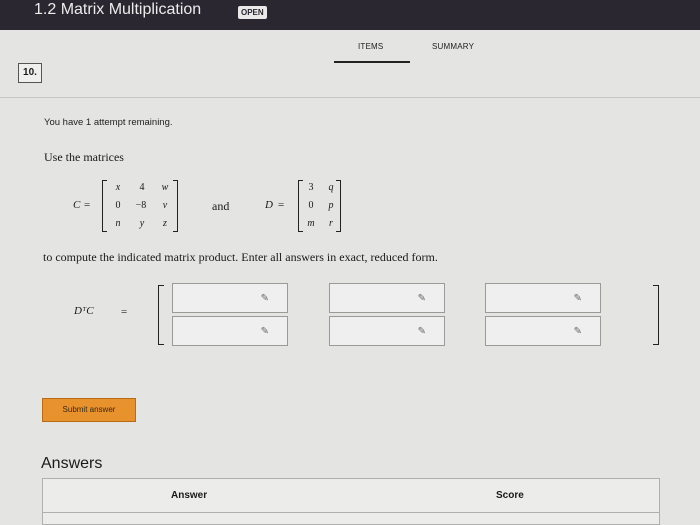 The image size is (700, 525). What do you see at coordinates (350, 97) in the screenshot?
I see `divider` at bounding box center [350, 97].